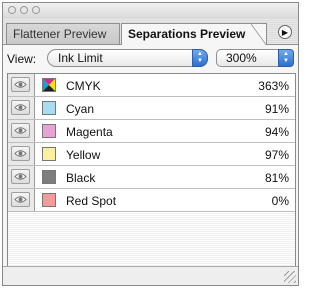  Describe the element at coordinates (63, 33) in the screenshot. I see `tab-flattener-preview: Flattener Preview` at that location.